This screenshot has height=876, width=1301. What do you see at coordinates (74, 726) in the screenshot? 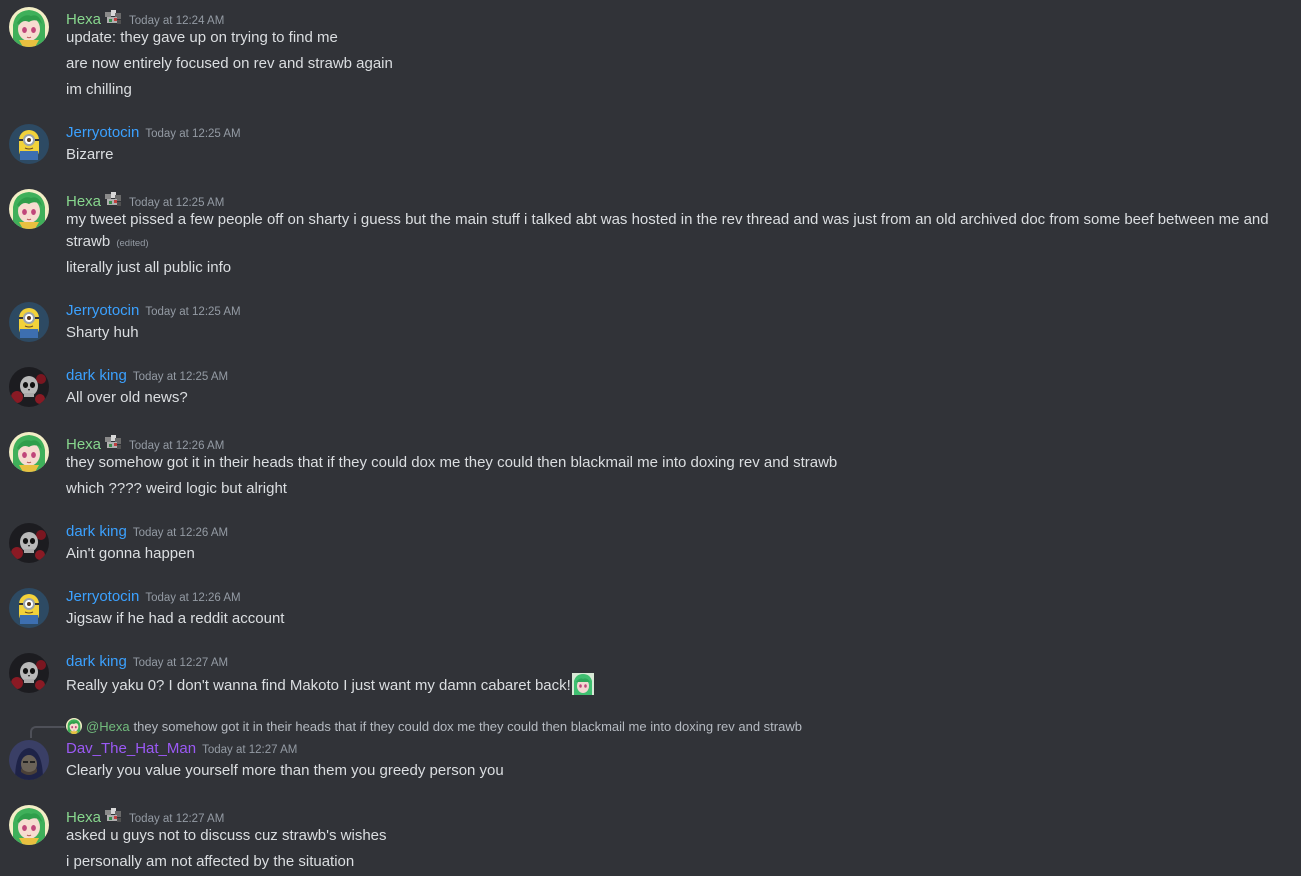
I see `reply-avatar-icon` at bounding box center [74, 726].